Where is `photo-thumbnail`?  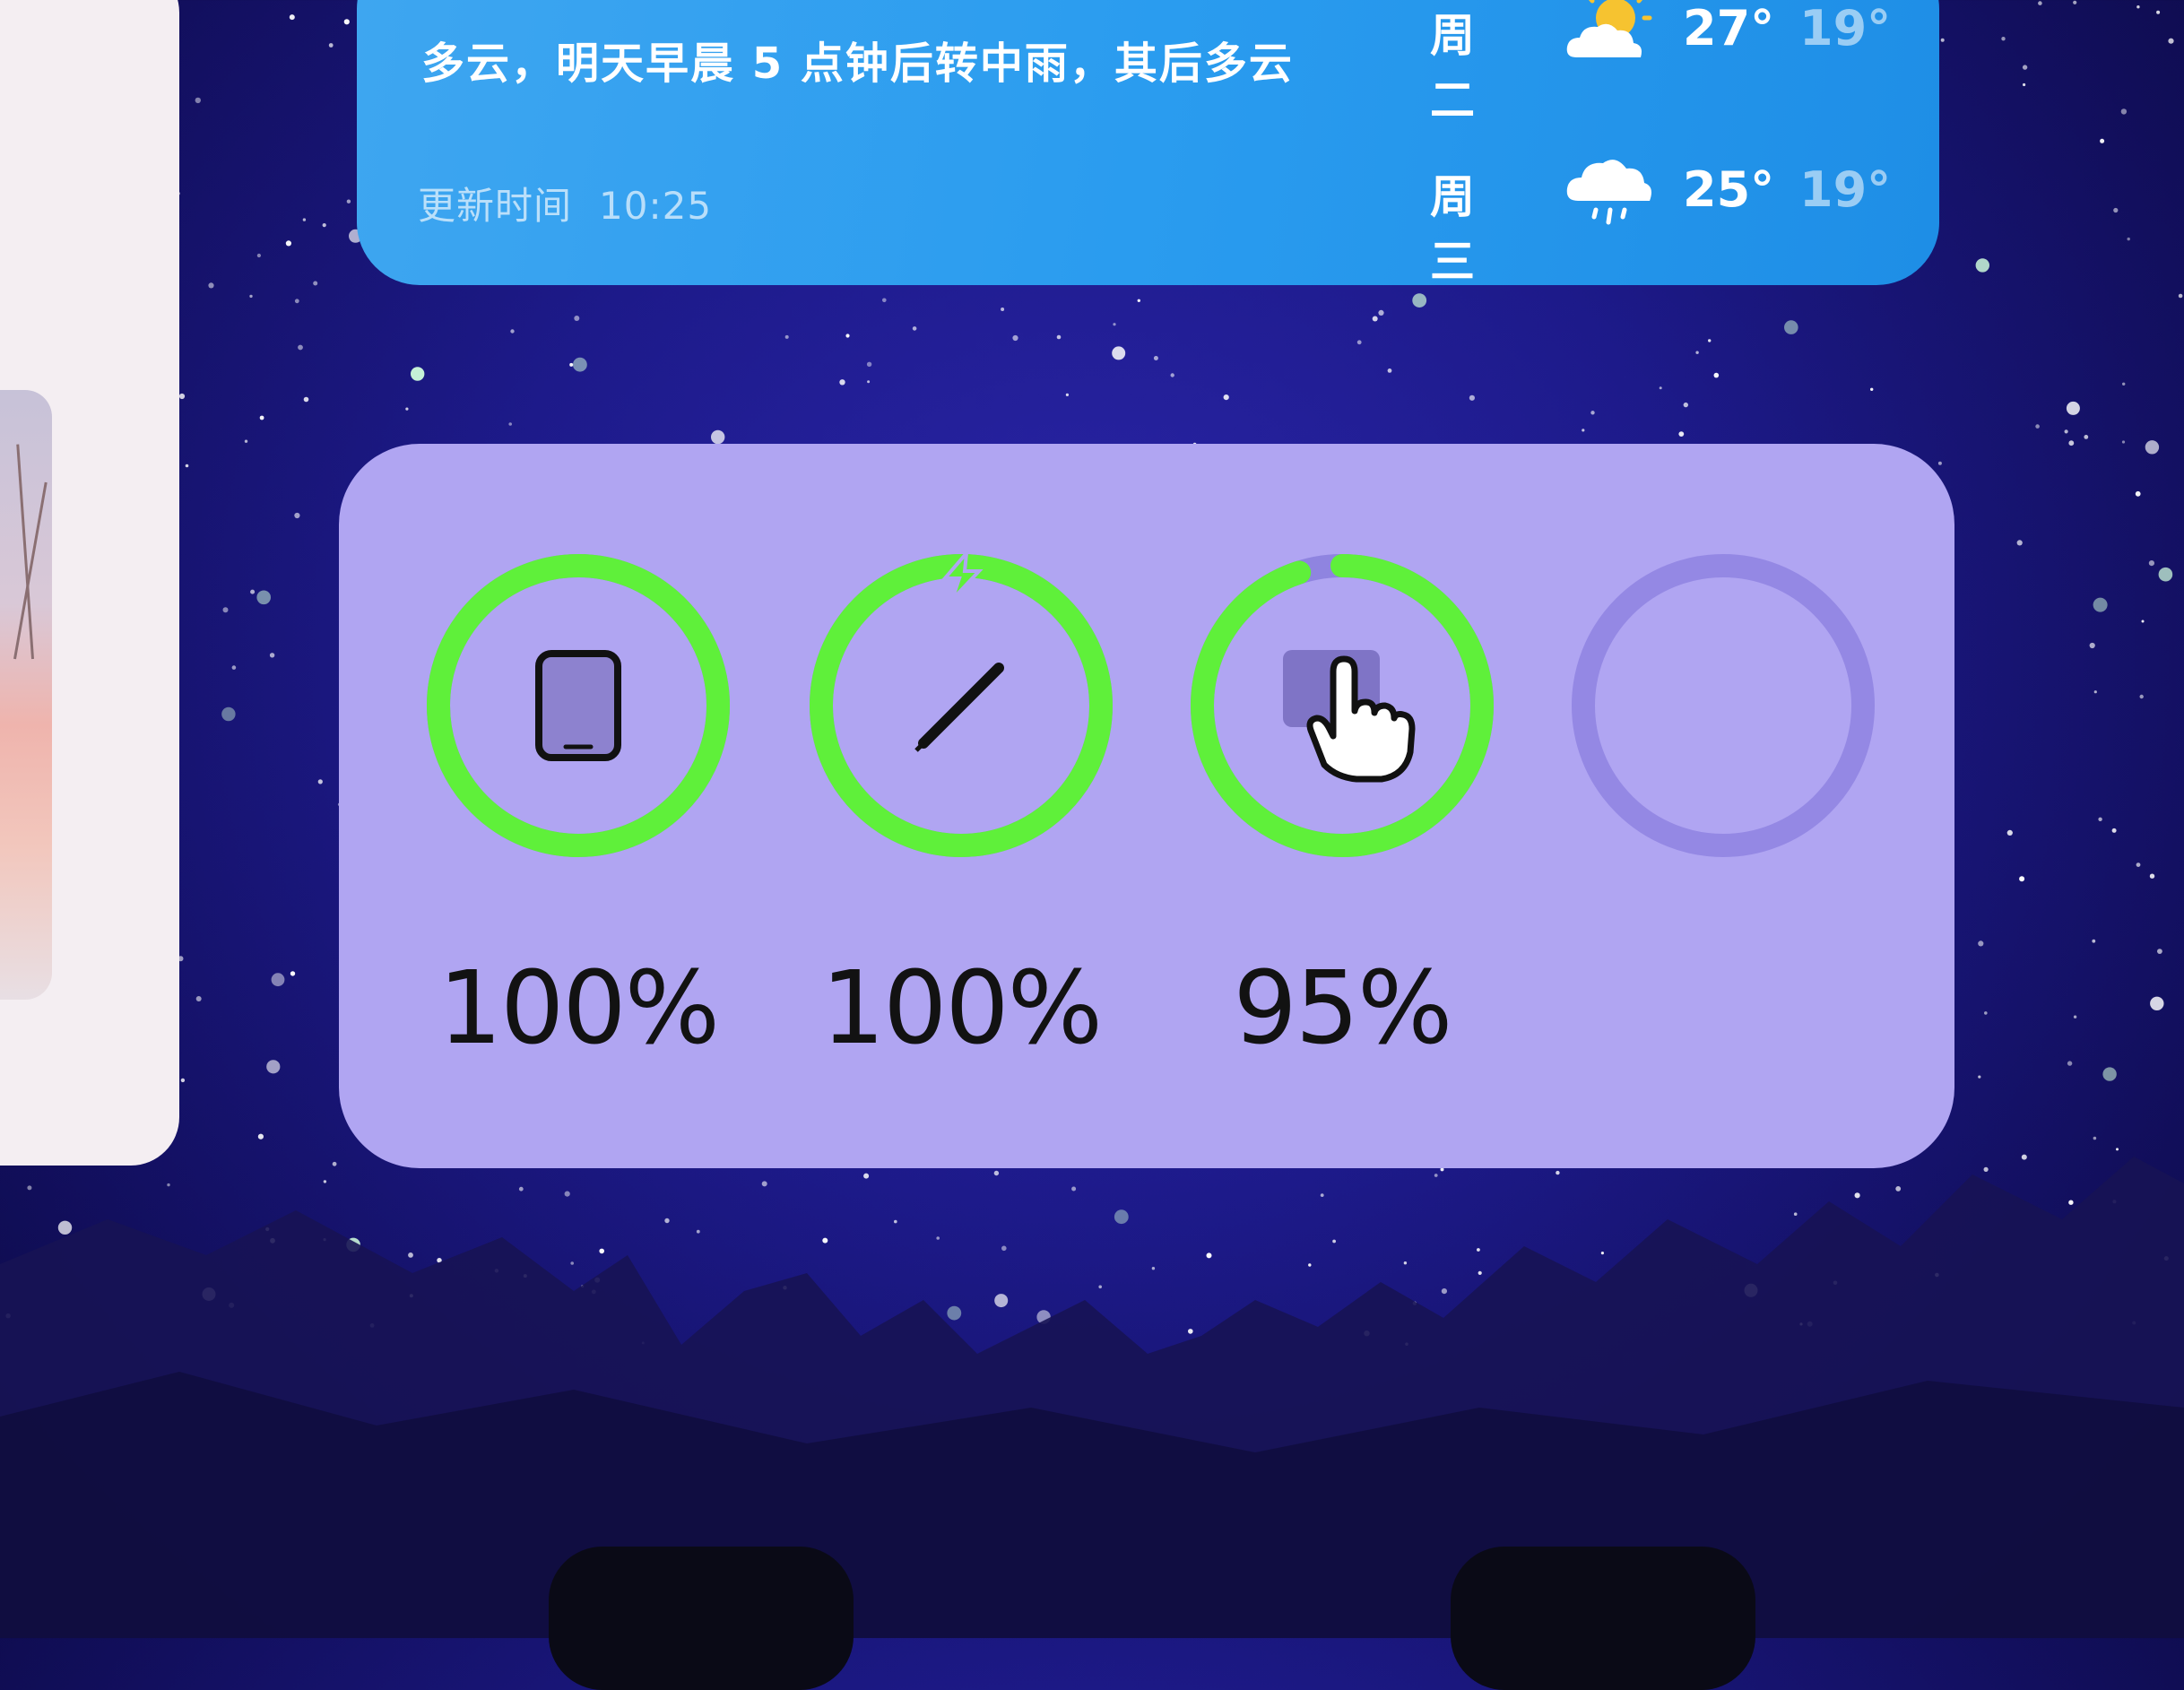 photo-thumbnail is located at coordinates (26, 695).